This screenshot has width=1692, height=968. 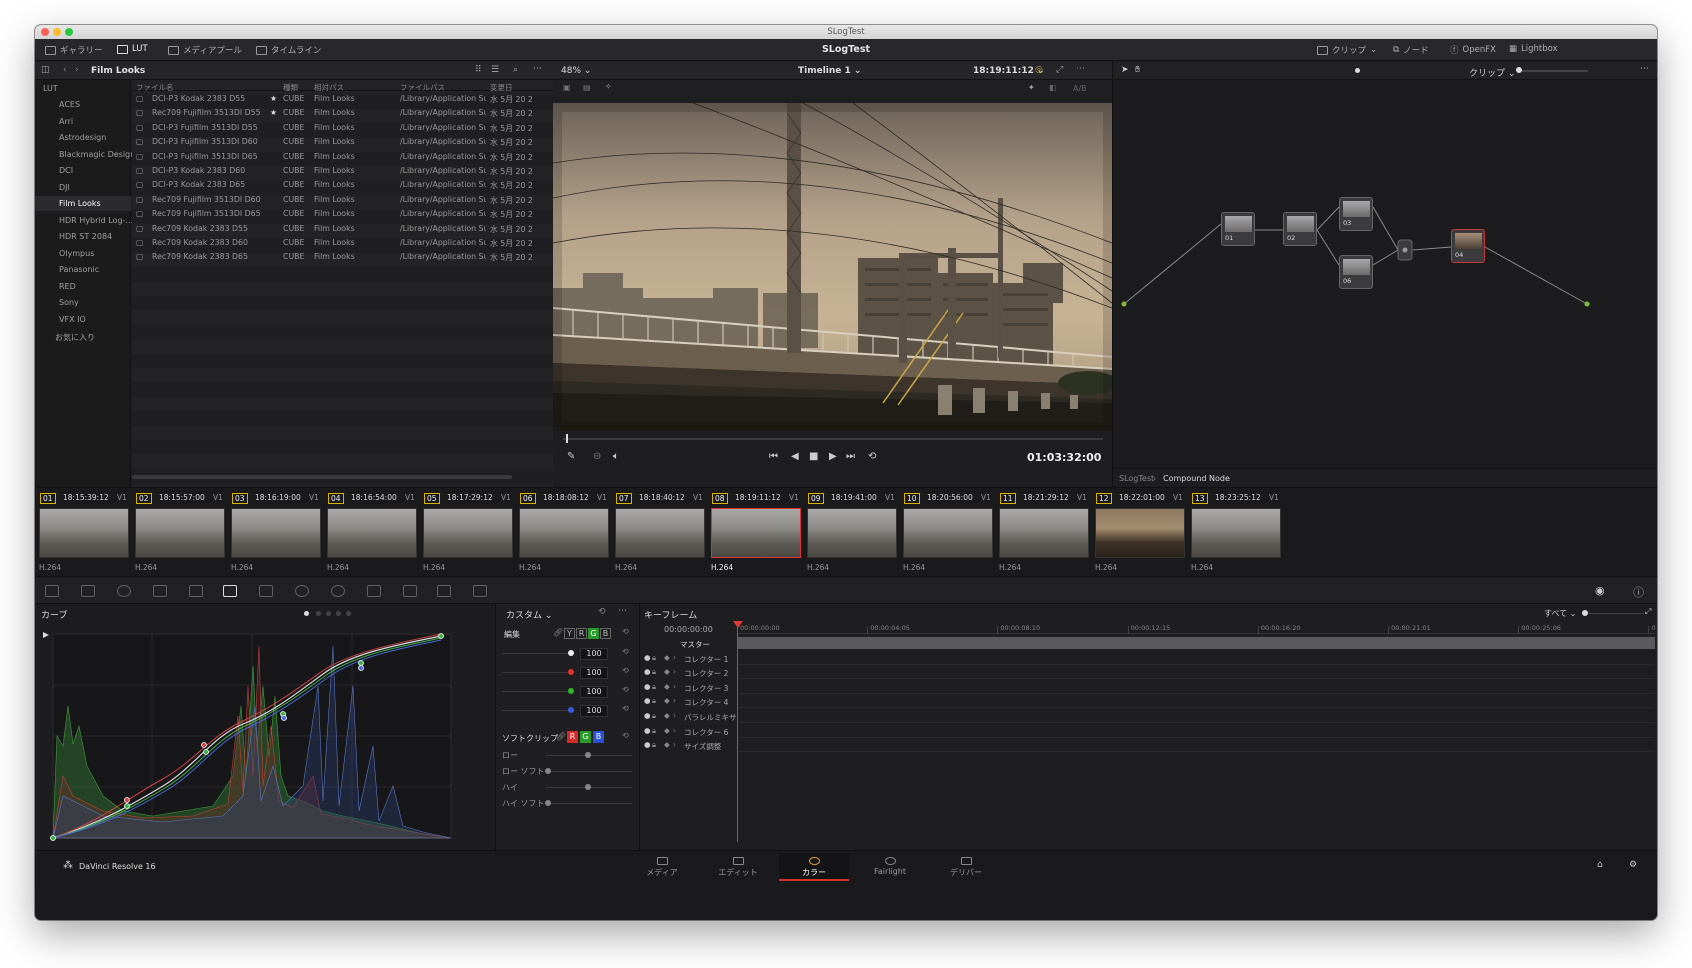 I want to click on forward-icon: ›, so click(x=77, y=70).